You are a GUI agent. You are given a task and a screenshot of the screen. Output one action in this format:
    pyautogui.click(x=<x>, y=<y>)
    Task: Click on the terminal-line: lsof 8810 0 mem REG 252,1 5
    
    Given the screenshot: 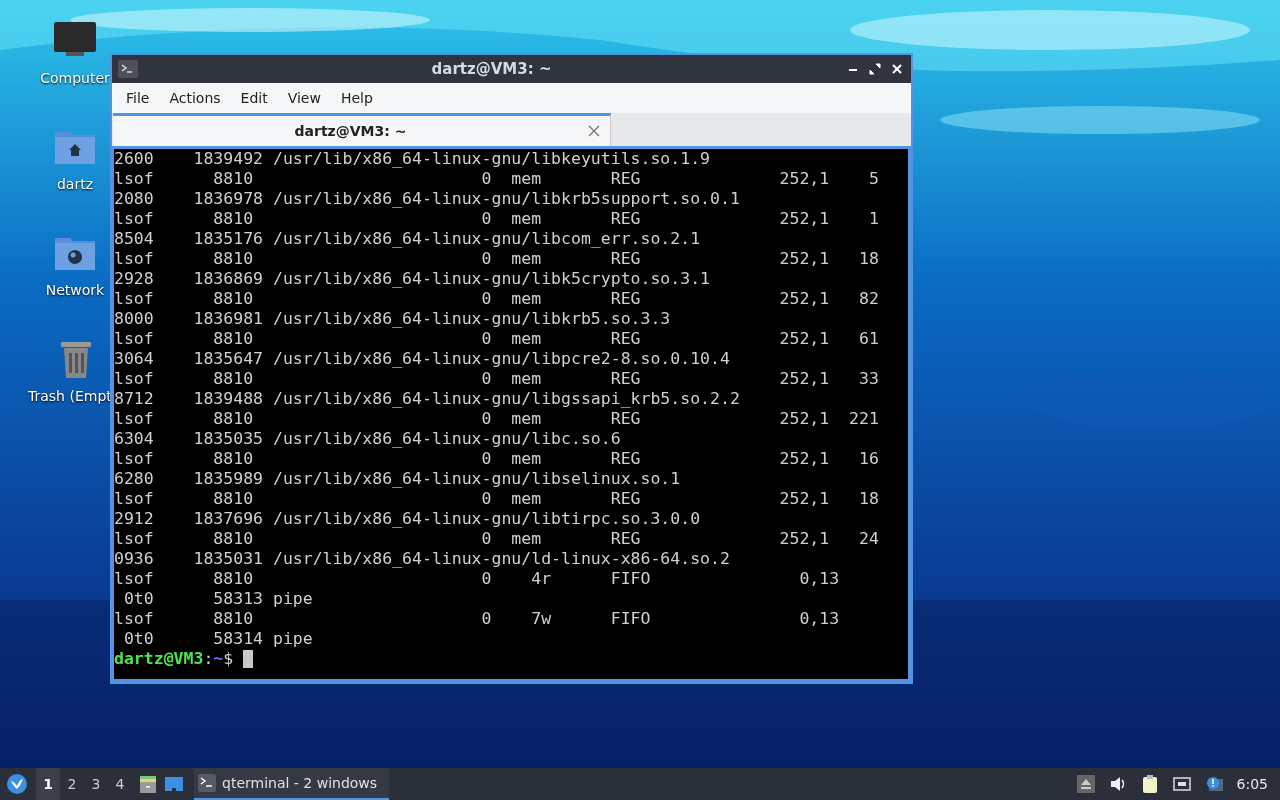 What is the action you would take?
    pyautogui.click(x=497, y=179)
    